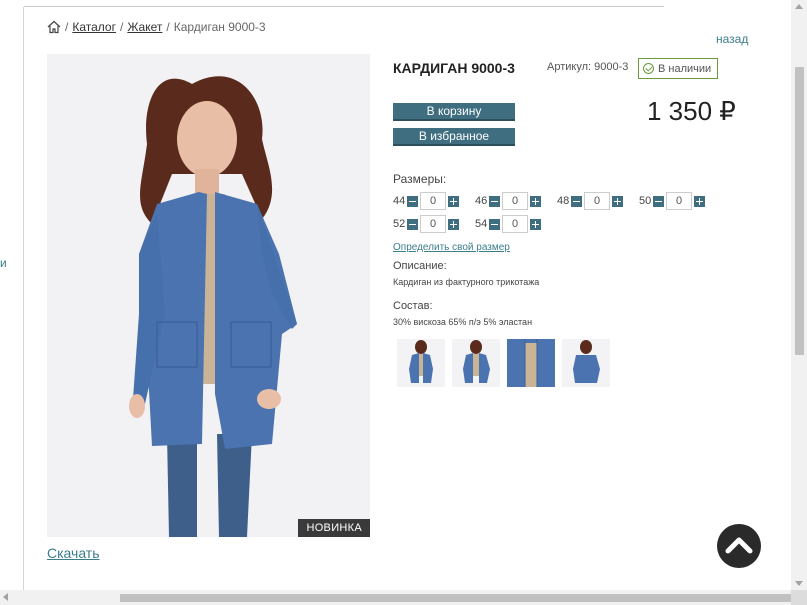 This screenshot has height=605, width=807. What do you see at coordinates (685, 68) in the screenshot?
I see `stock-status-label: В наличии` at bounding box center [685, 68].